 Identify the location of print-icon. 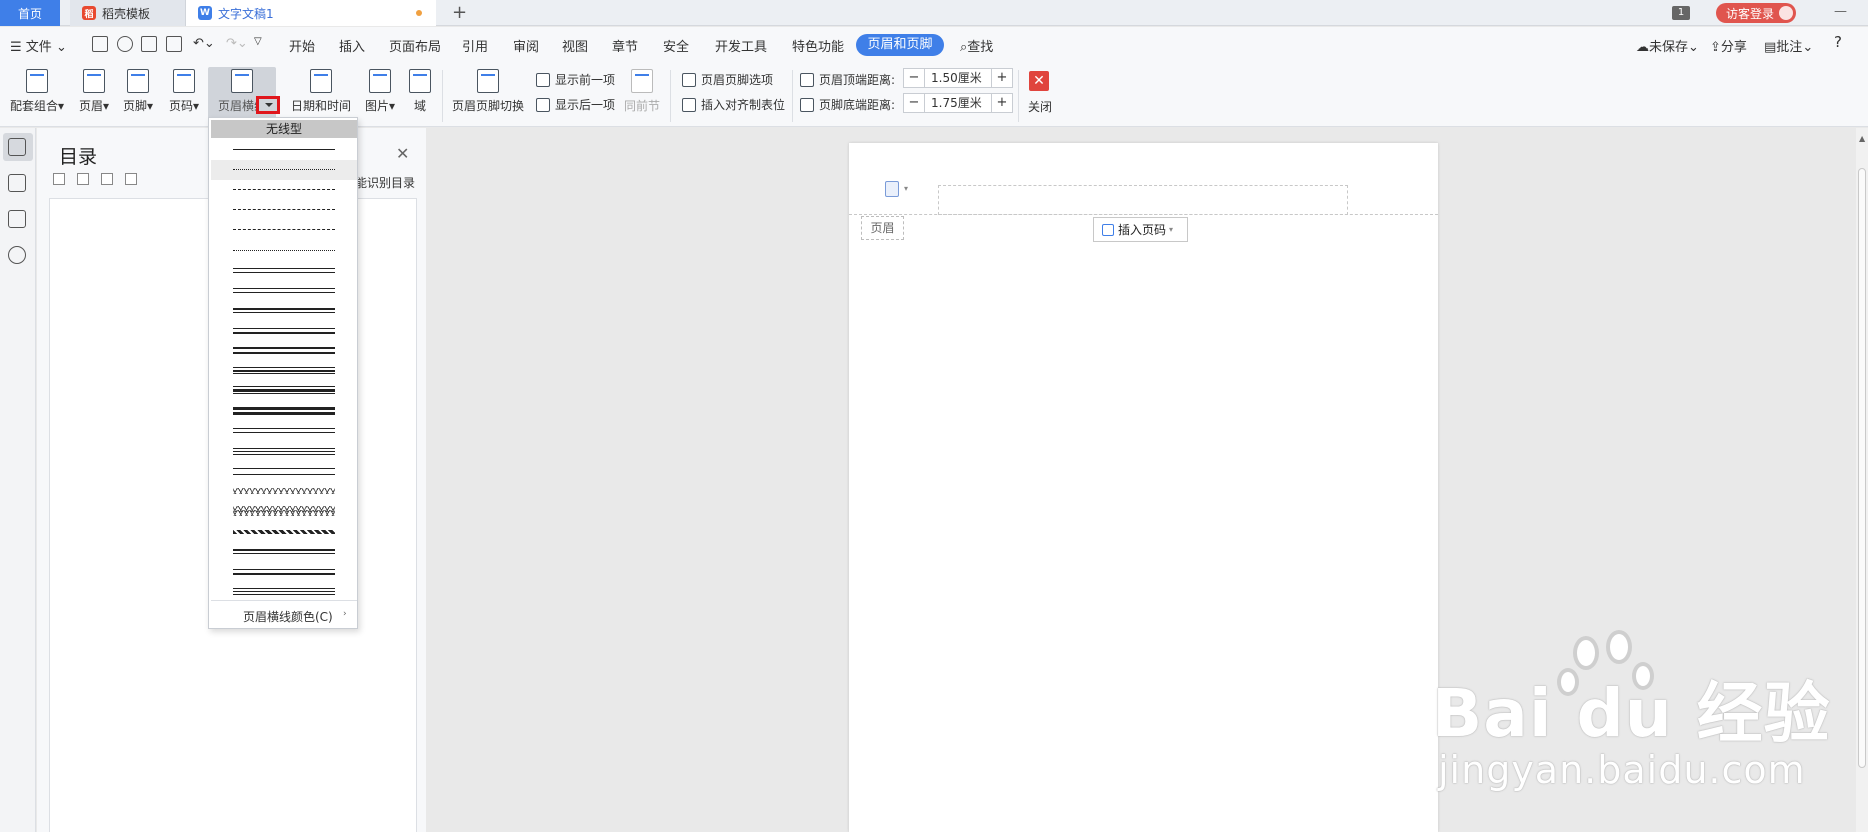
(149, 44).